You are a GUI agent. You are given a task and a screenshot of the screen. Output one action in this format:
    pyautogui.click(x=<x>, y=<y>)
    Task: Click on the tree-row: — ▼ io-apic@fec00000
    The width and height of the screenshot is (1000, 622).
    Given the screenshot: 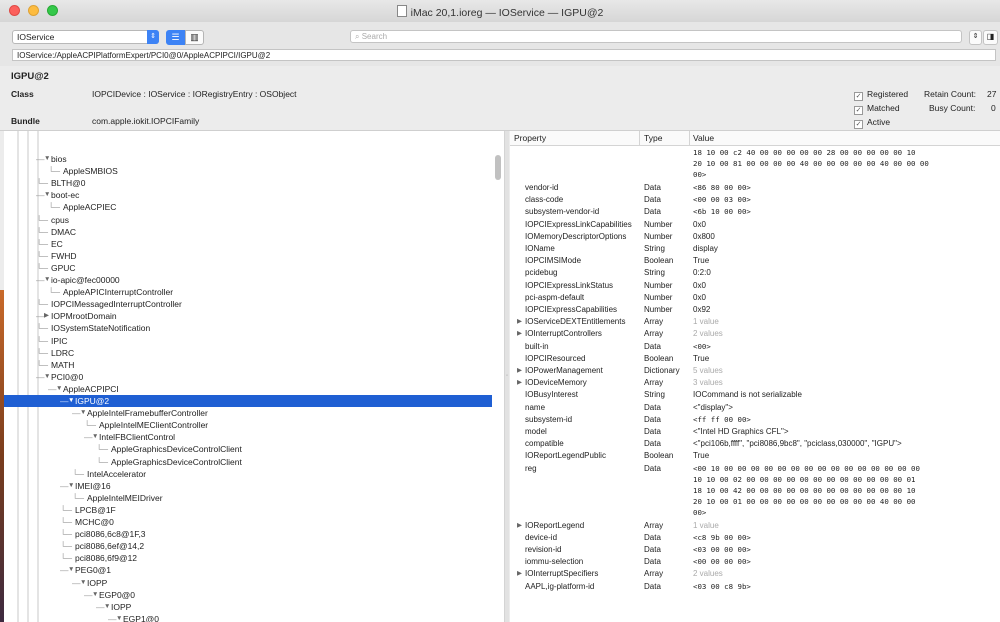 What is the action you would take?
    pyautogui.click(x=248, y=280)
    